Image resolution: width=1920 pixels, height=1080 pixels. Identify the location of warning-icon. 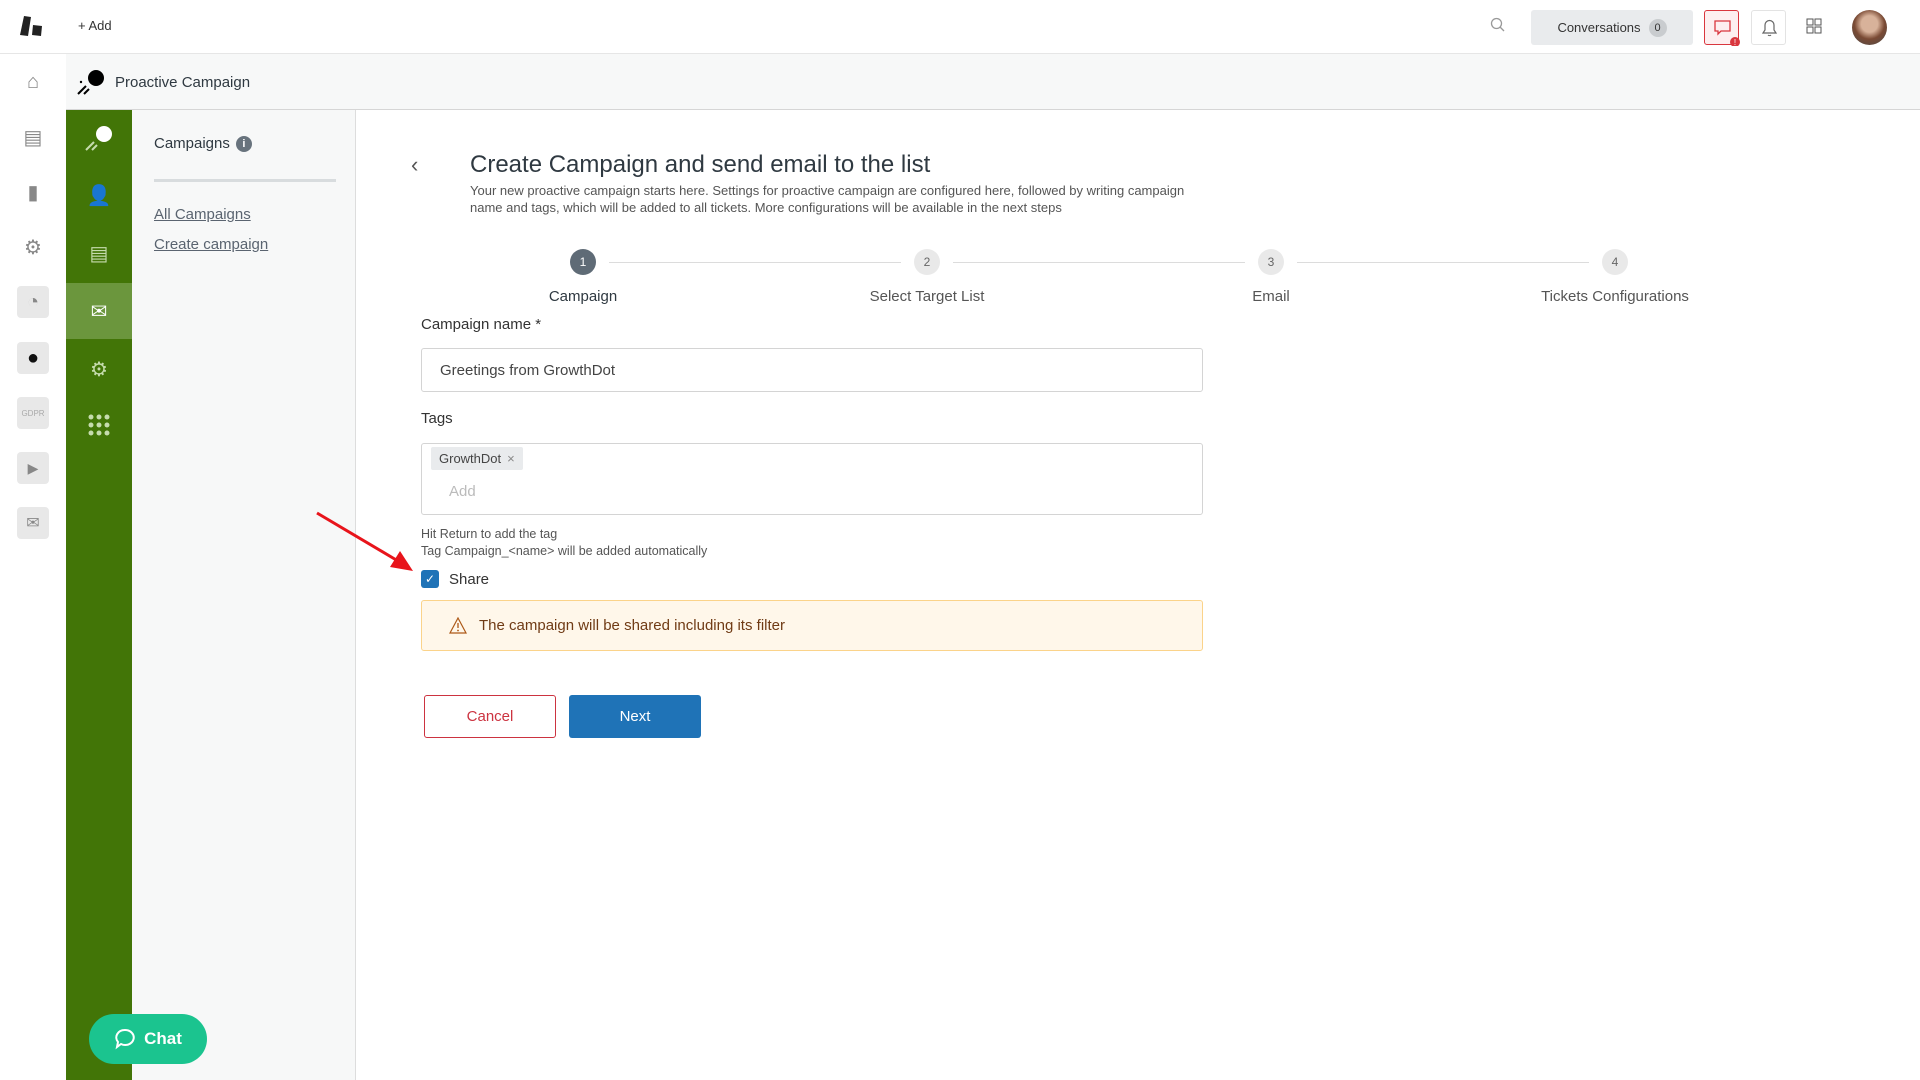
(458, 625).